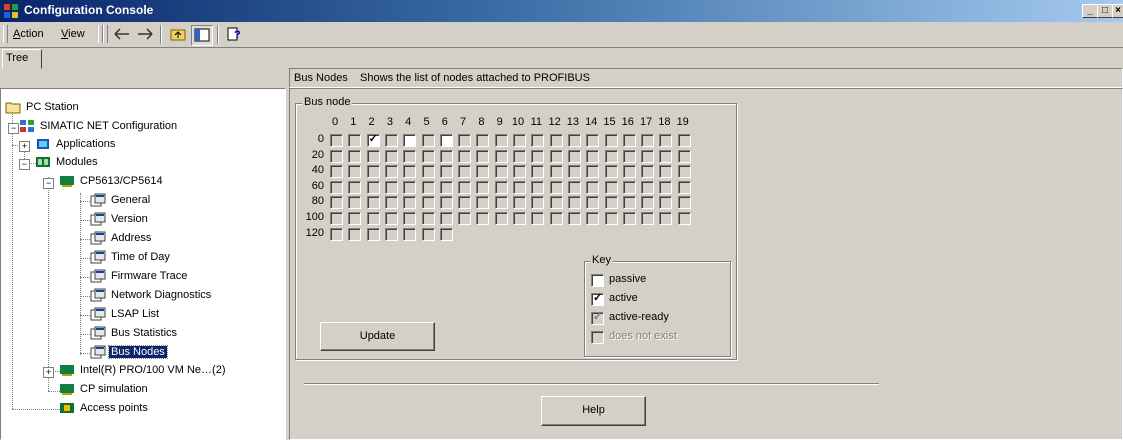  What do you see at coordinates (561, 35) in the screenshot?
I see `menu-toolbar: Action View ?` at bounding box center [561, 35].